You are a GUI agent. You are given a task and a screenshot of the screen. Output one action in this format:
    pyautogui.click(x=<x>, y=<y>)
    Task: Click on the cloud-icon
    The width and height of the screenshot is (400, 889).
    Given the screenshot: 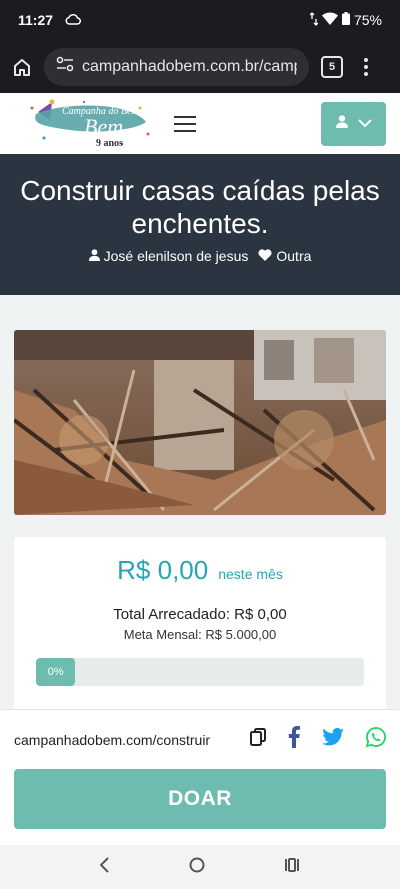 What is the action you would take?
    pyautogui.click(x=73, y=20)
    